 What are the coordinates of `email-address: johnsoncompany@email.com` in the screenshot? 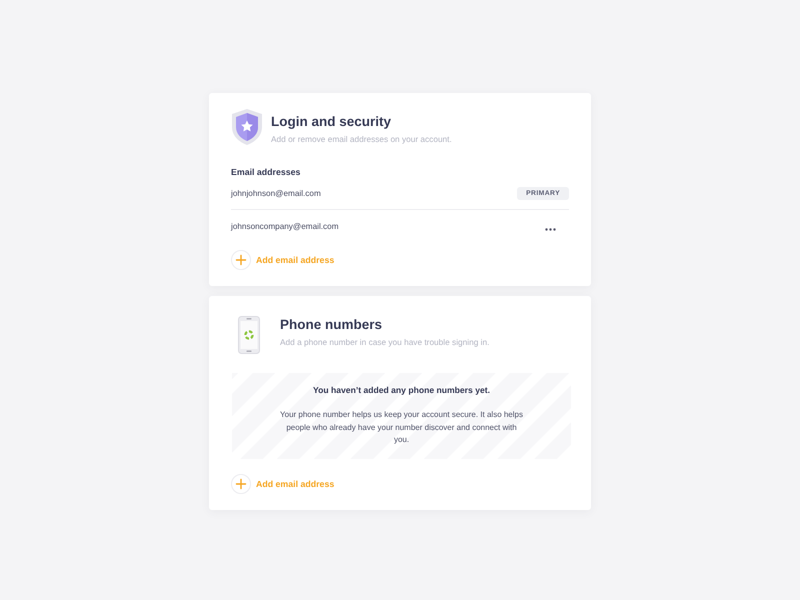 It's located at (285, 226).